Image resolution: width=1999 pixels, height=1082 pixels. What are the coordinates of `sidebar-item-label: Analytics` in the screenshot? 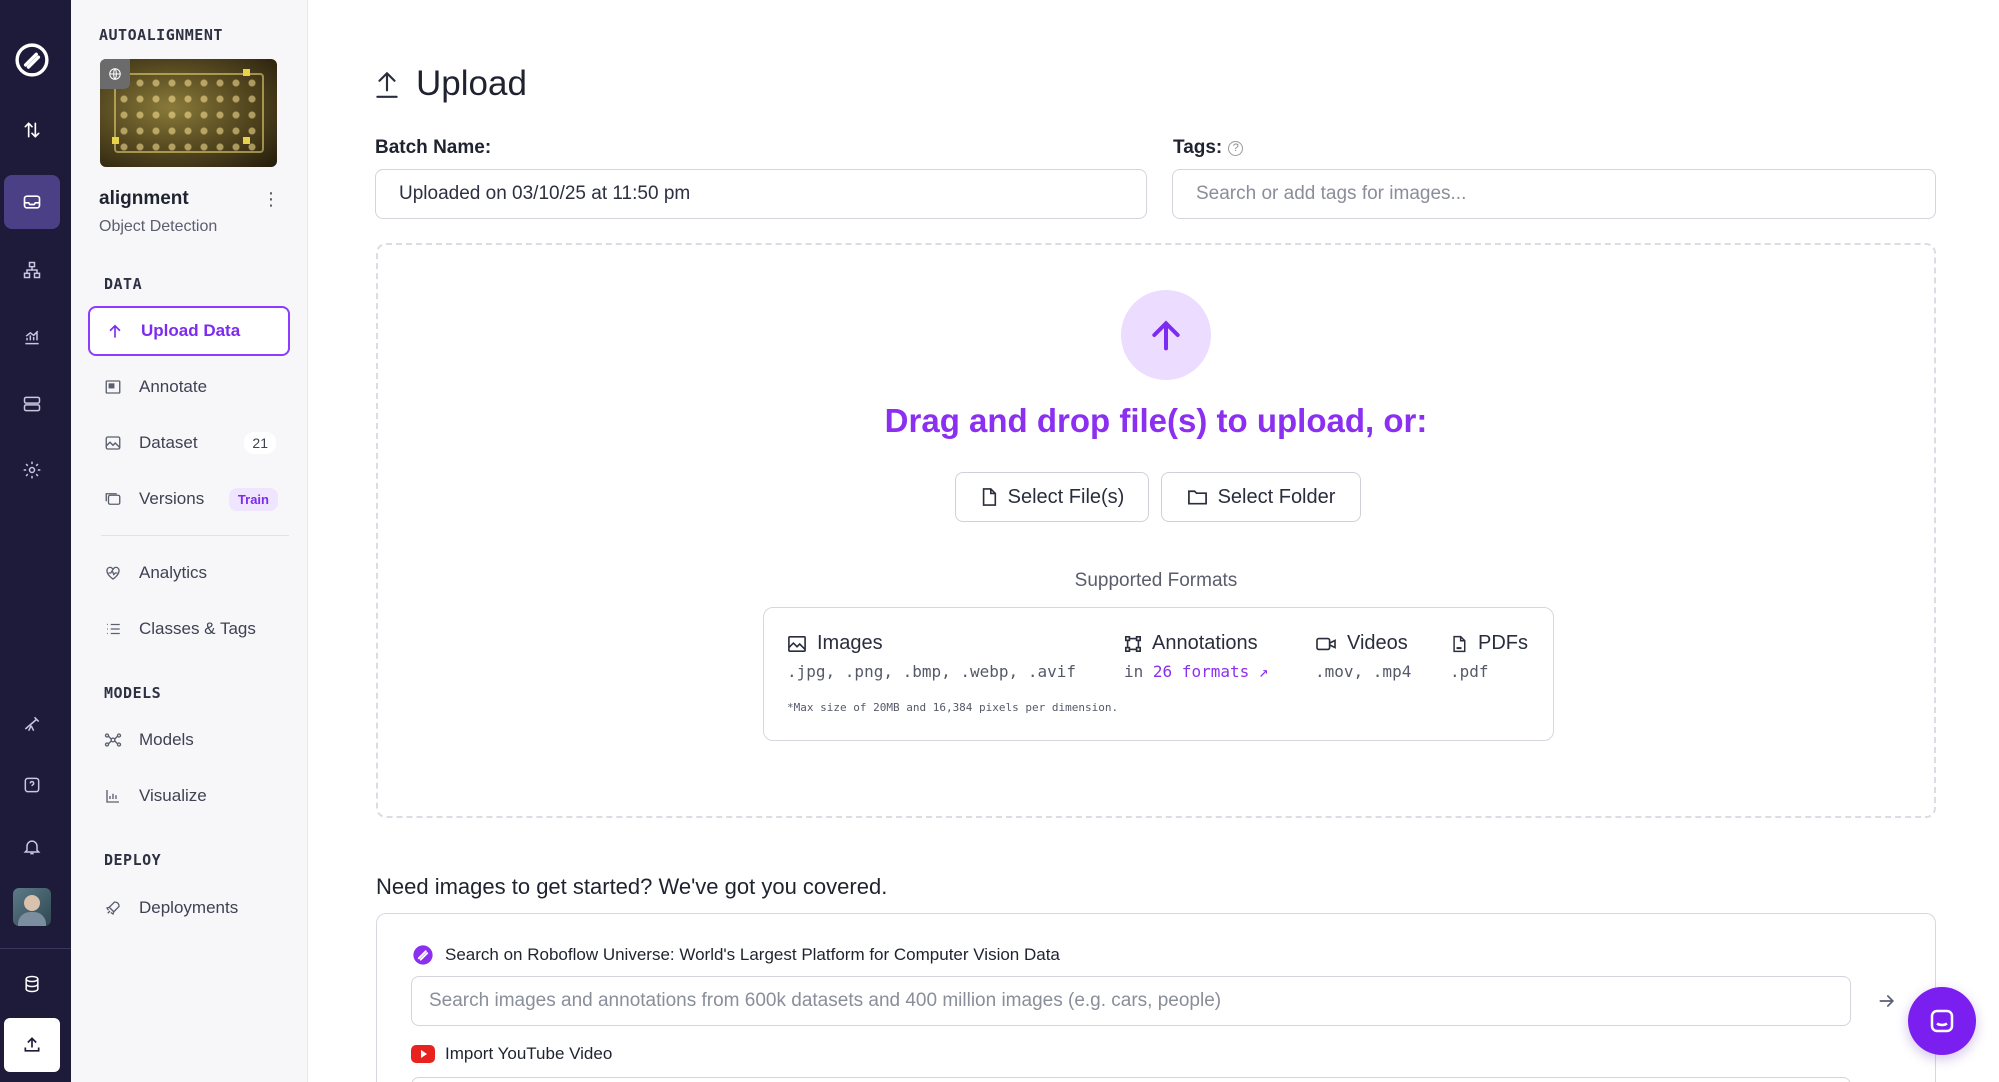 It's located at (173, 572).